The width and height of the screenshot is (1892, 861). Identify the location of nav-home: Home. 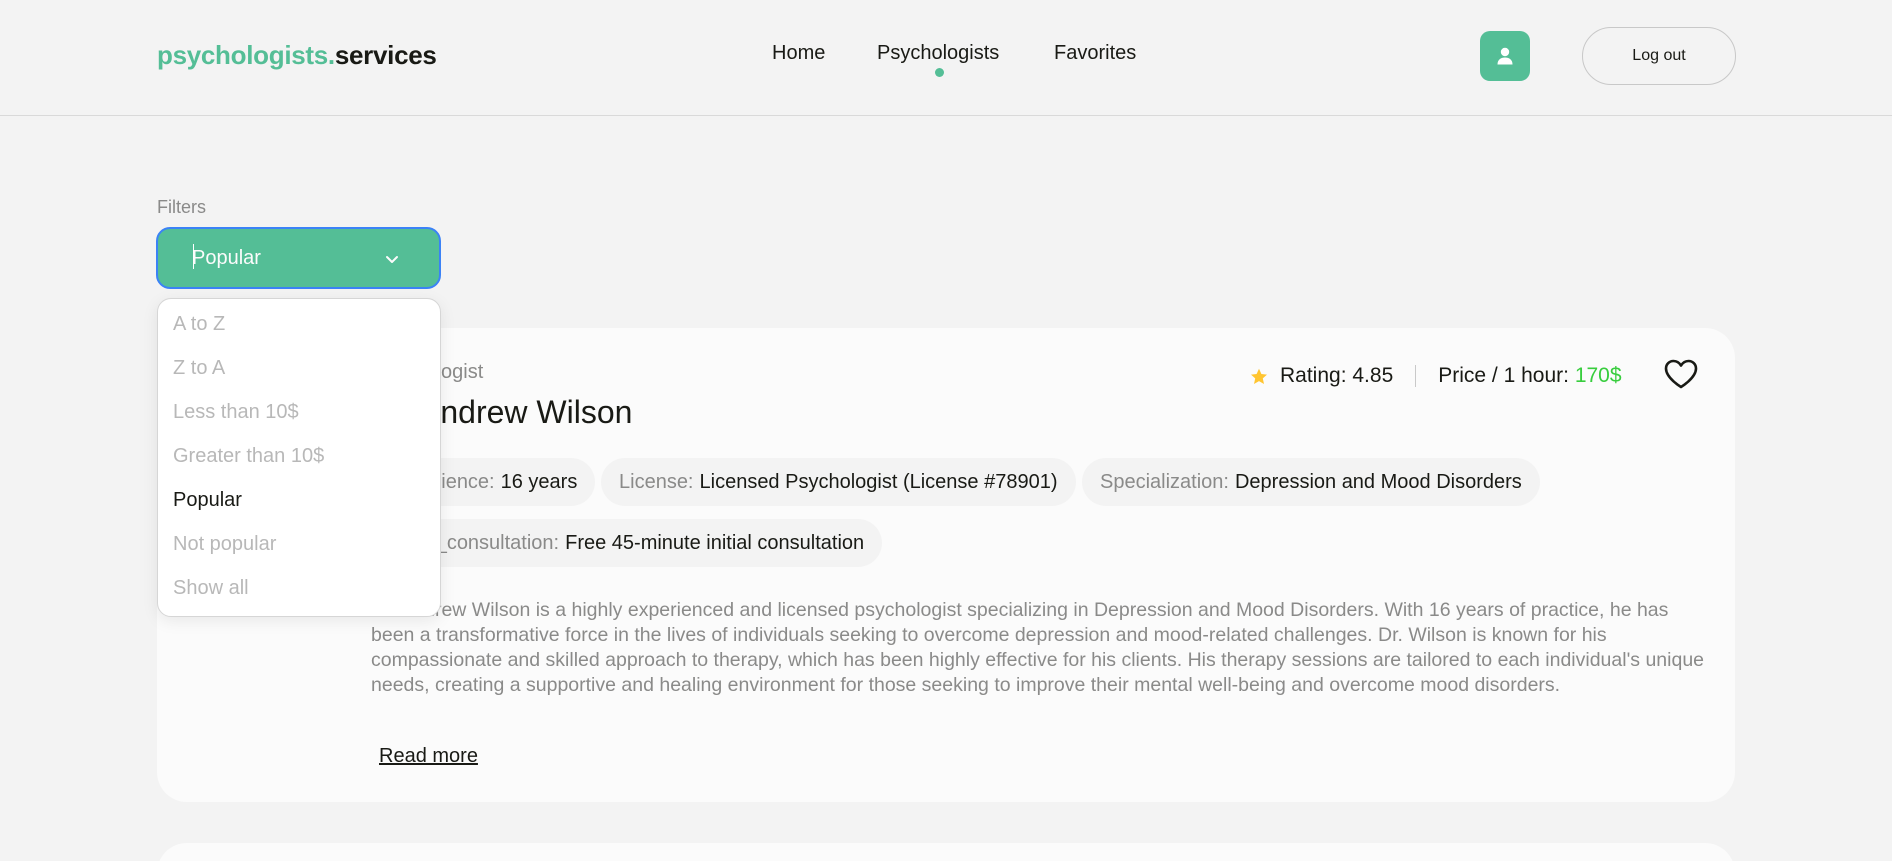
(798, 53).